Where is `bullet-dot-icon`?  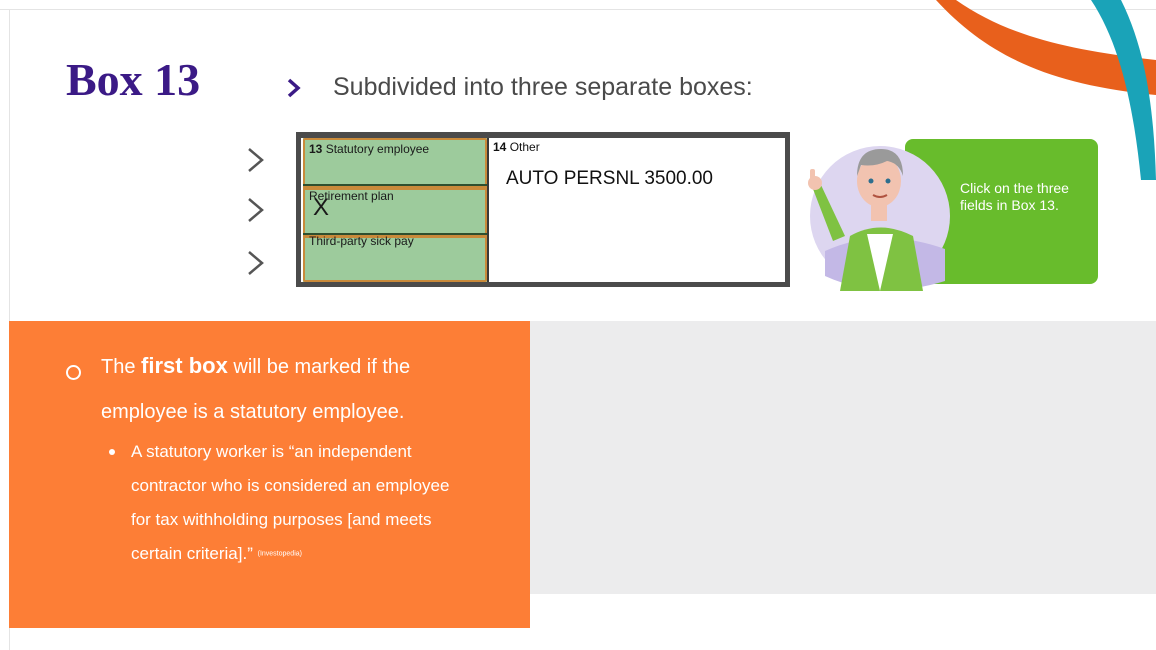 bullet-dot-icon is located at coordinates (112, 452).